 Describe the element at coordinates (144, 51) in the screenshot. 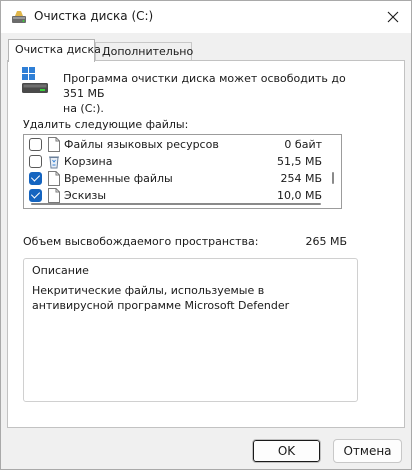

I see `tab-more-options: Дополнительно` at that location.